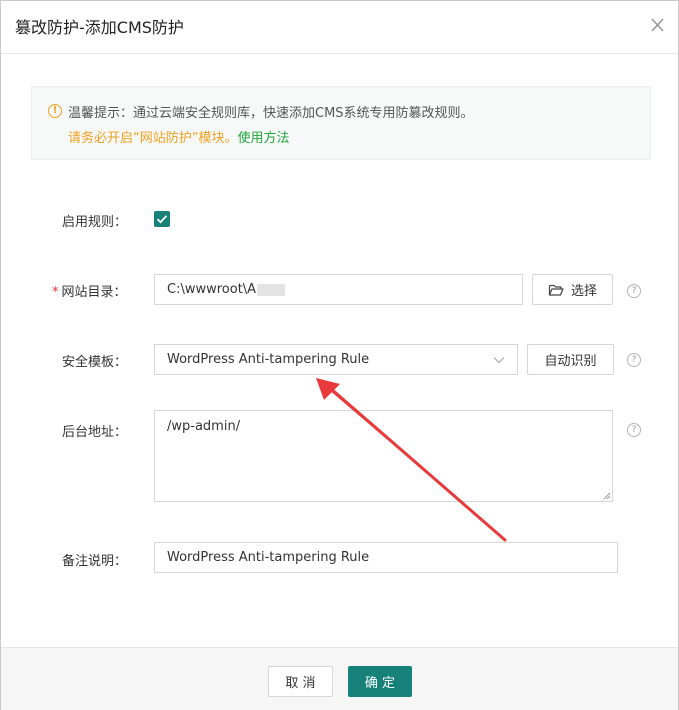 This screenshot has width=679, height=710. What do you see at coordinates (268, 359) in the screenshot?
I see `template-value: WordPress Anti-tampering Rule` at bounding box center [268, 359].